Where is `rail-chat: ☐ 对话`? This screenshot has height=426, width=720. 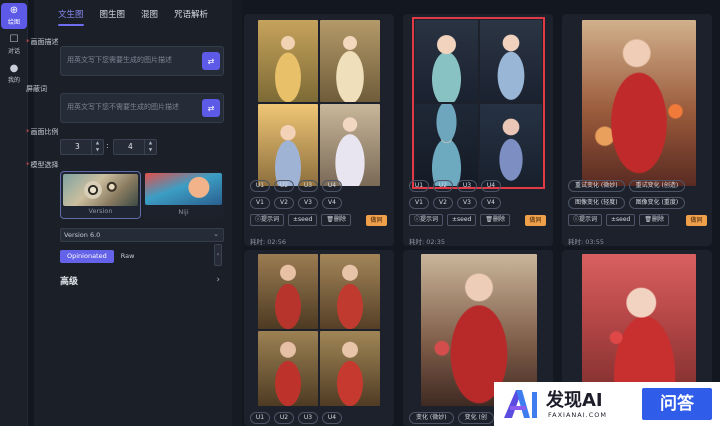 rail-chat: ☐ 对话 is located at coordinates (14, 45).